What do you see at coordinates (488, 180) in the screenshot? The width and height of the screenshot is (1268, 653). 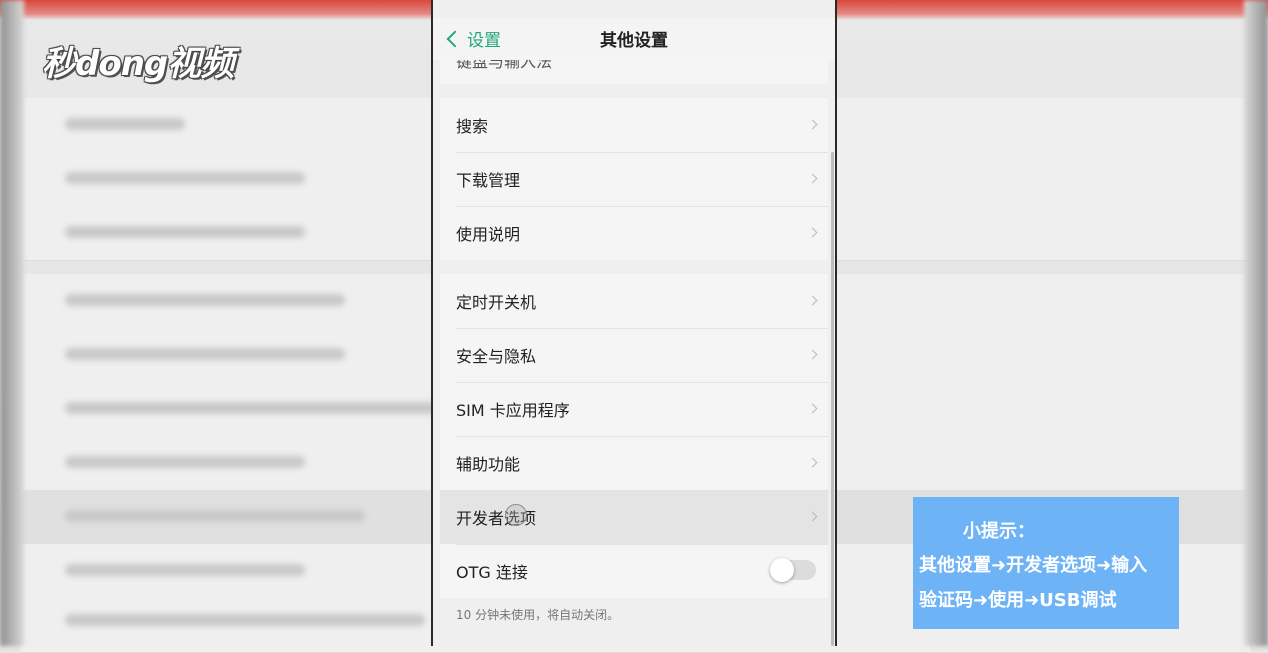 I see `list-item-label: 下载管理` at bounding box center [488, 180].